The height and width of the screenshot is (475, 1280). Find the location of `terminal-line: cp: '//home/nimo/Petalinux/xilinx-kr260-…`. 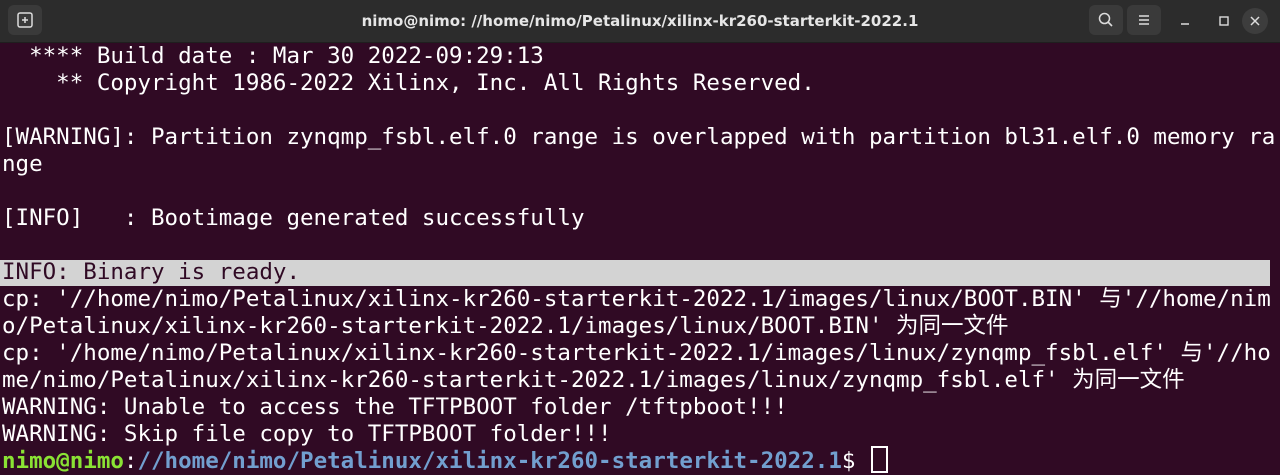

terminal-line: cp: '//home/nimo/Petalinux/xilinx-kr260-… is located at coordinates (636, 299).